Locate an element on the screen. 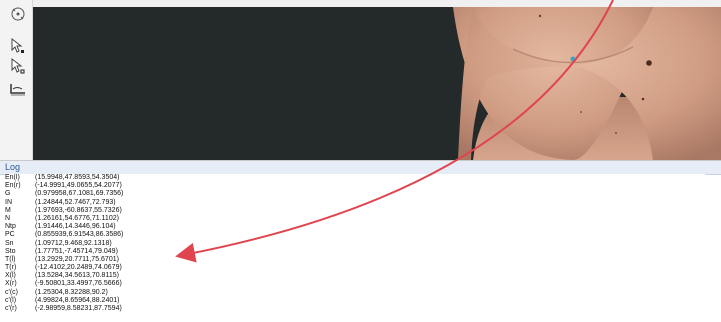  select-deselect-tool-icon is located at coordinates (18, 66).